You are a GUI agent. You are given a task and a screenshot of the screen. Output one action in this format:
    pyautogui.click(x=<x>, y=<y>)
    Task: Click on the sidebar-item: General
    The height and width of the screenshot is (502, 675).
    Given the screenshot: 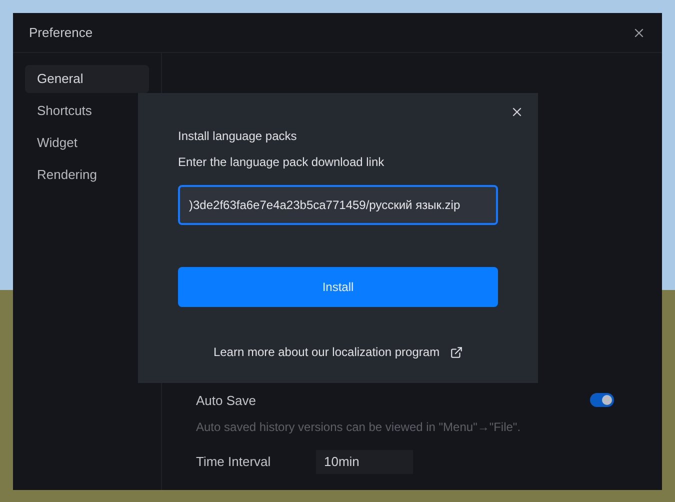 What is the action you would take?
    pyautogui.click(x=87, y=79)
    